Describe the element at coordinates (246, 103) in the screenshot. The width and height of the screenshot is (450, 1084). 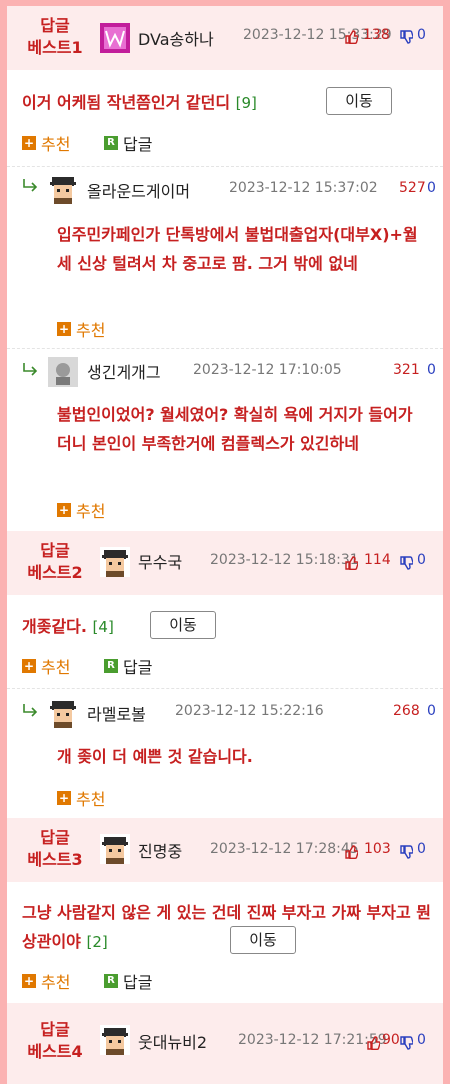
I see `reply-count: [9]` at that location.